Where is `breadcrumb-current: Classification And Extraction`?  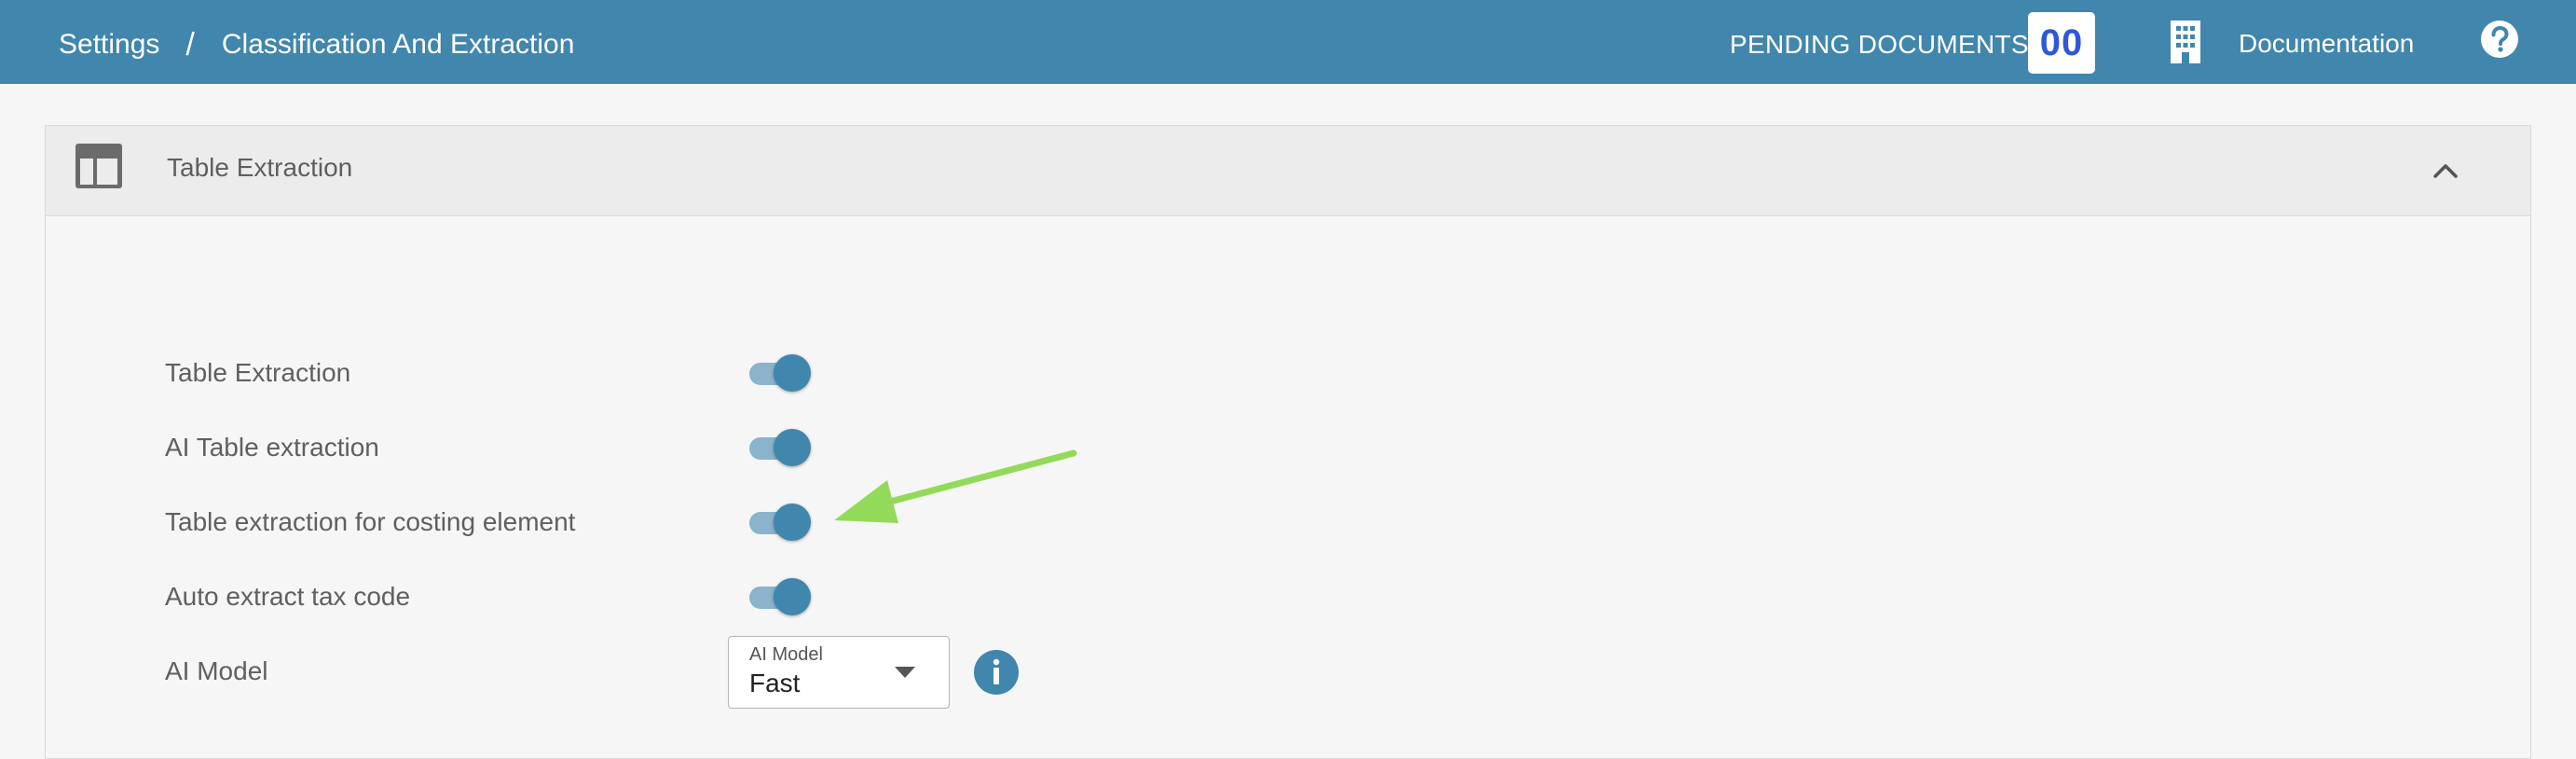
breadcrumb-current: Classification And Extraction is located at coordinates (398, 44).